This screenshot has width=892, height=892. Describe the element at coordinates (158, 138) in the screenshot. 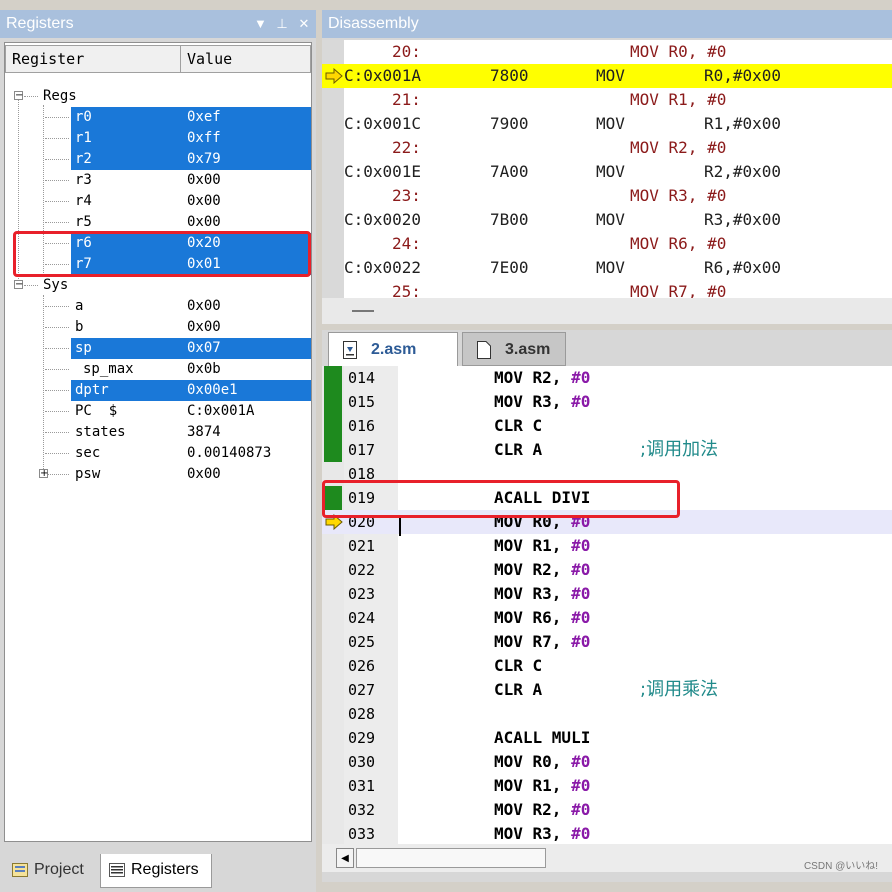

I see `register-row-r1: r1 0xff` at that location.